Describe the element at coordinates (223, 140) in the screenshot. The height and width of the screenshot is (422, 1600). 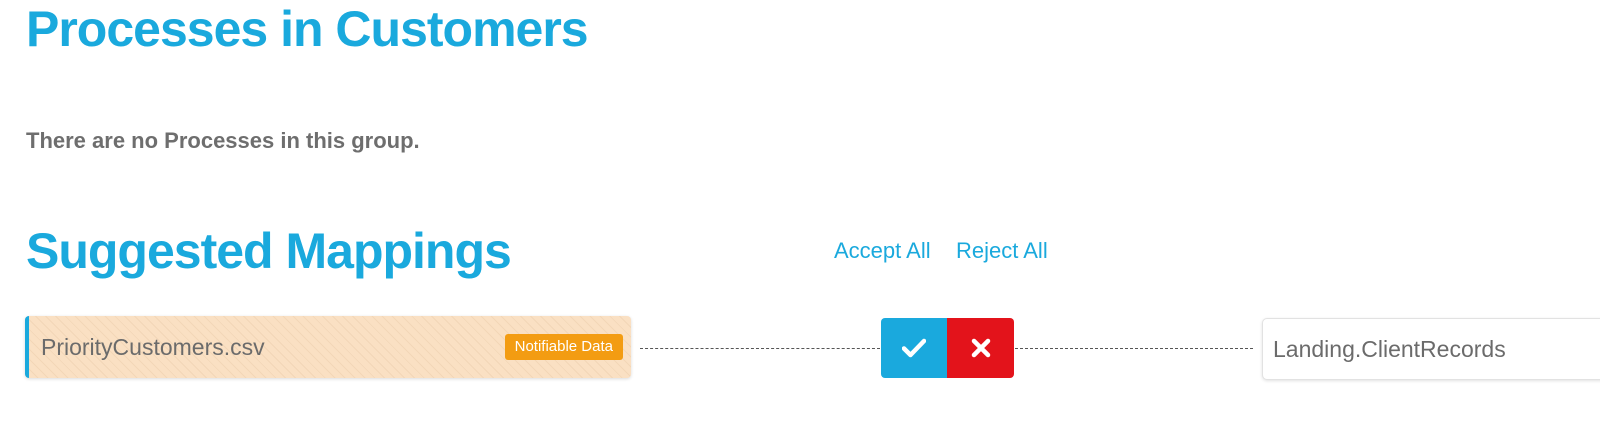
I see `empty-processes-message: There are no Processes in this group.` at that location.